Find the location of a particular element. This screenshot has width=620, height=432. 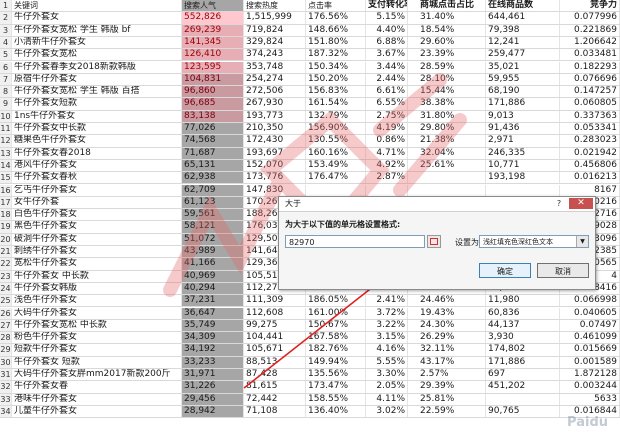

mall-ctr-cell is located at coordinates (447, 190).